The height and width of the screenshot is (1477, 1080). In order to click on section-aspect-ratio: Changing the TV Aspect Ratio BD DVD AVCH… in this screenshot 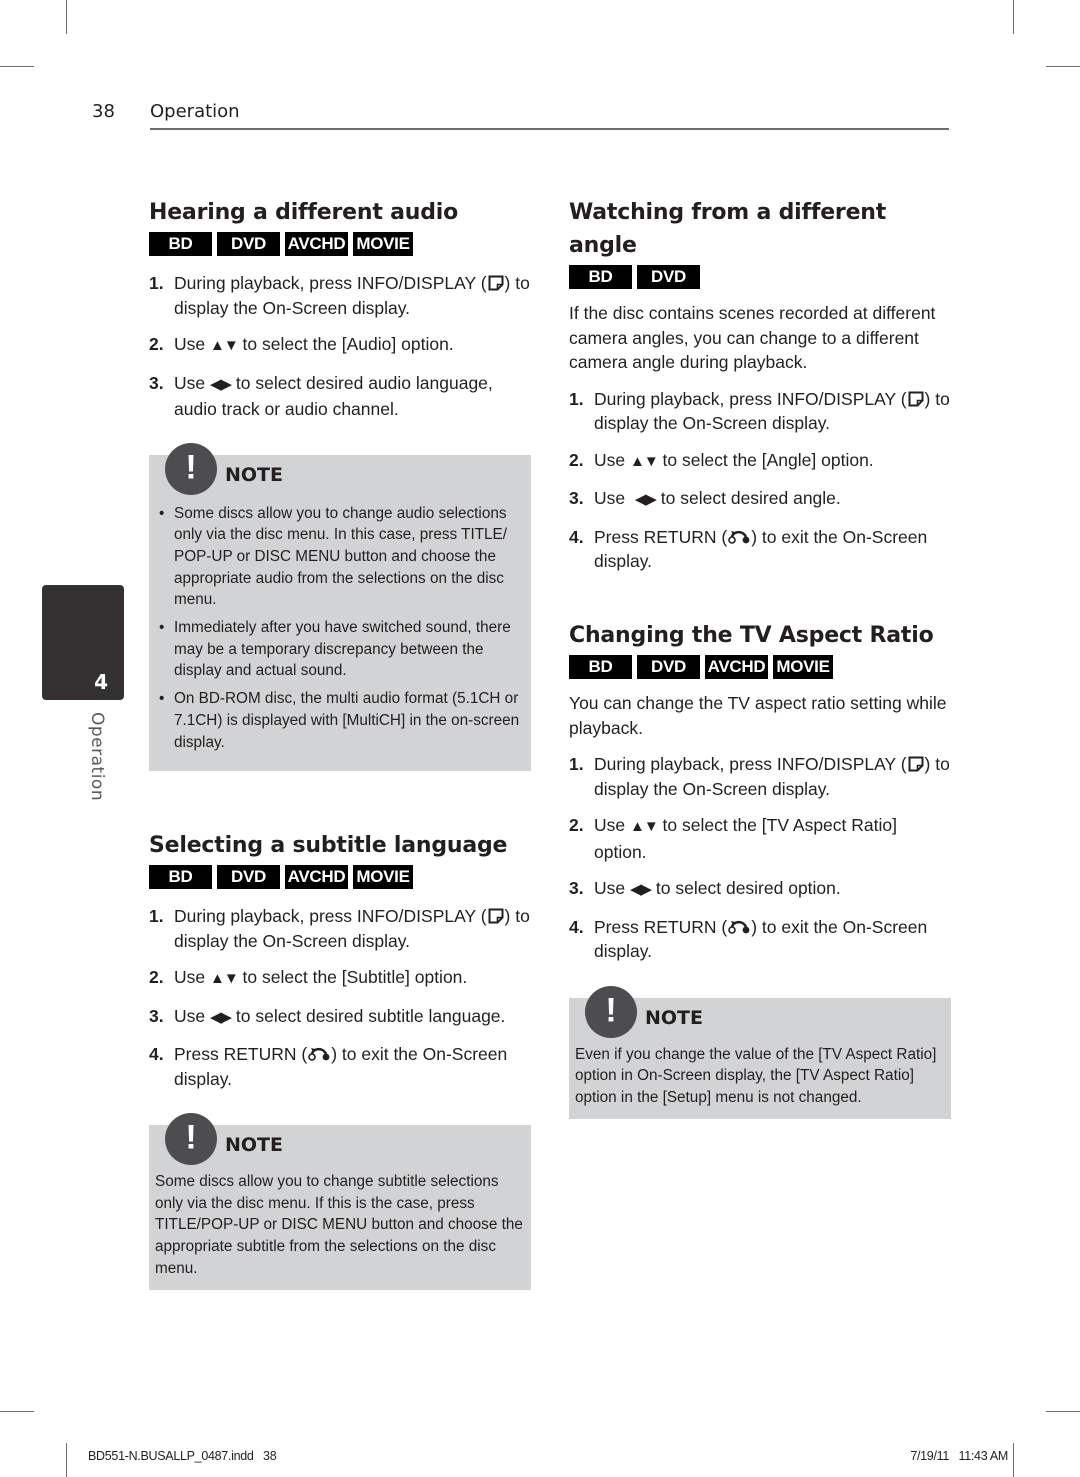, I will do `click(760, 869)`.